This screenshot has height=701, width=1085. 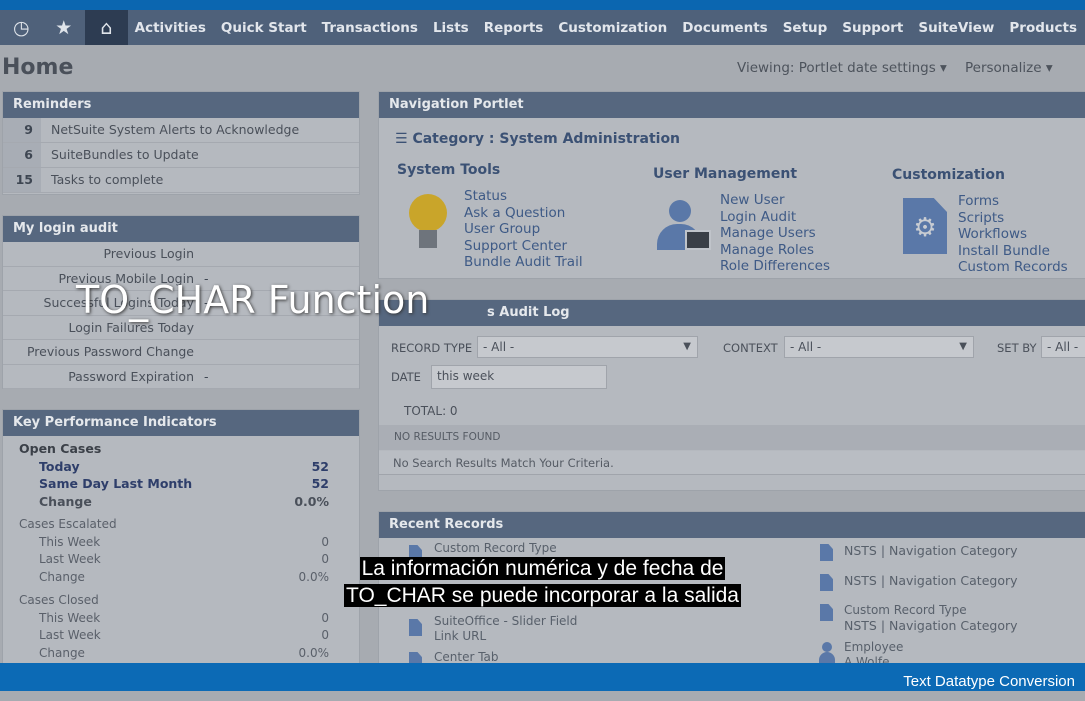 I want to click on label: SuiteBundles to Update, so click(x=125, y=154).